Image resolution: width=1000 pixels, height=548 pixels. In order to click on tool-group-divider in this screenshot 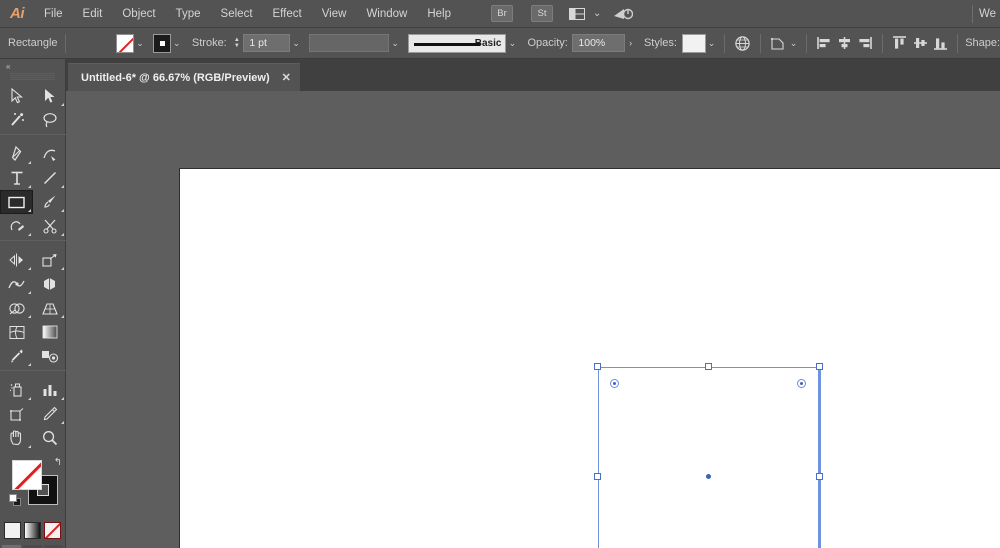, I will do `click(33, 373)`.